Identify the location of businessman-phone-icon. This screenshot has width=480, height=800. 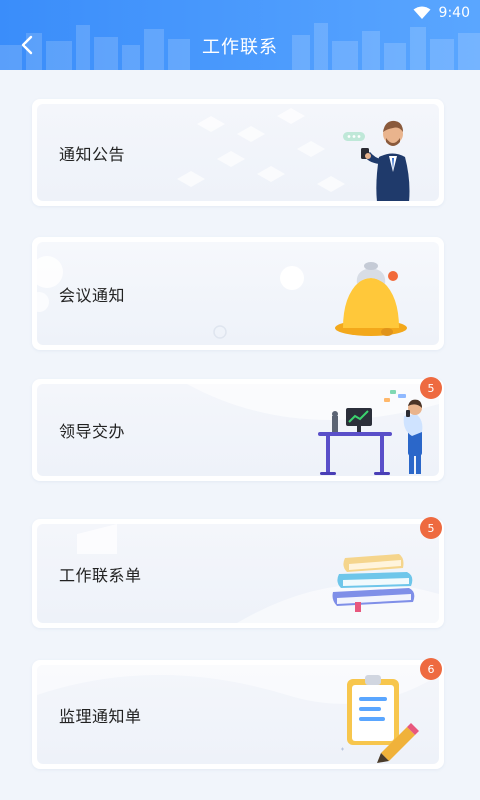
(376, 160).